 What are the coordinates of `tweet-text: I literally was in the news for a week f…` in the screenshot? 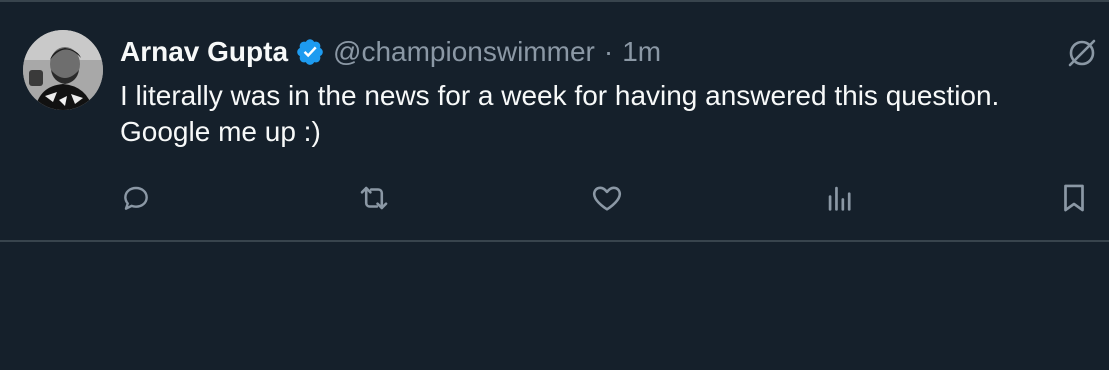 It's located at (560, 113).